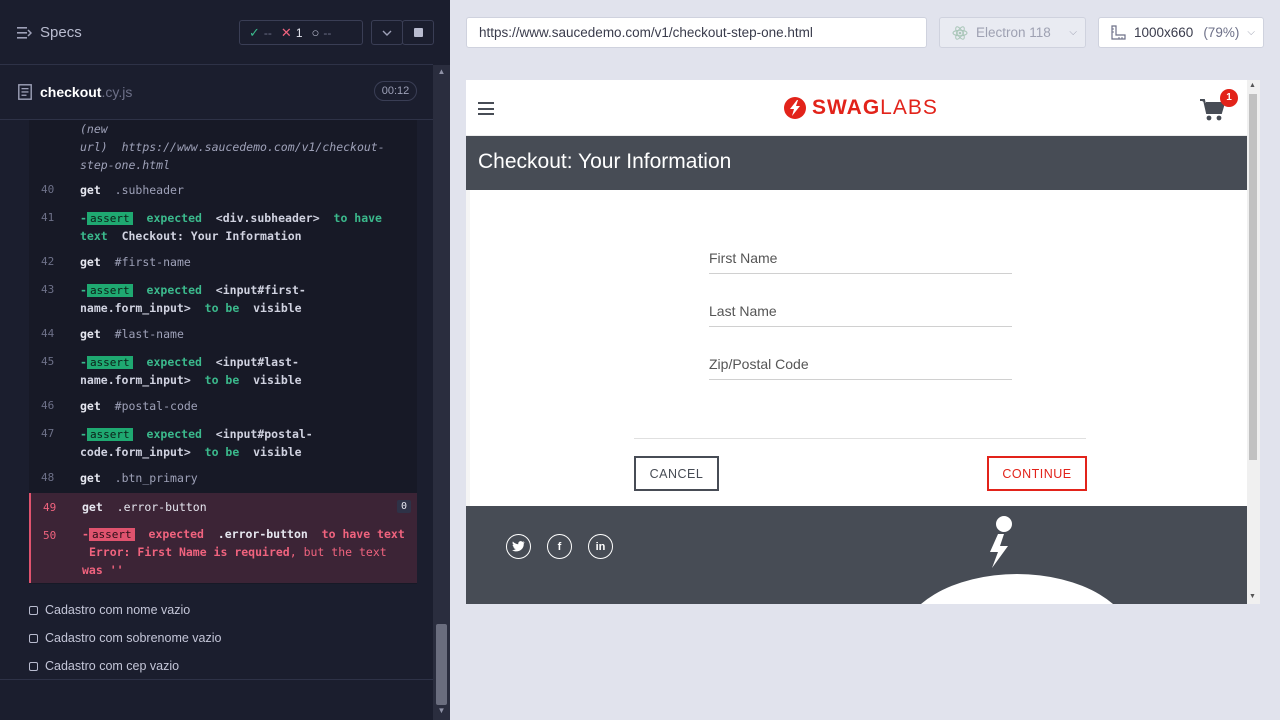 The width and height of the screenshot is (1280, 720). Describe the element at coordinates (223, 190) in the screenshot. I see `command-row: 40 get .subheader` at that location.